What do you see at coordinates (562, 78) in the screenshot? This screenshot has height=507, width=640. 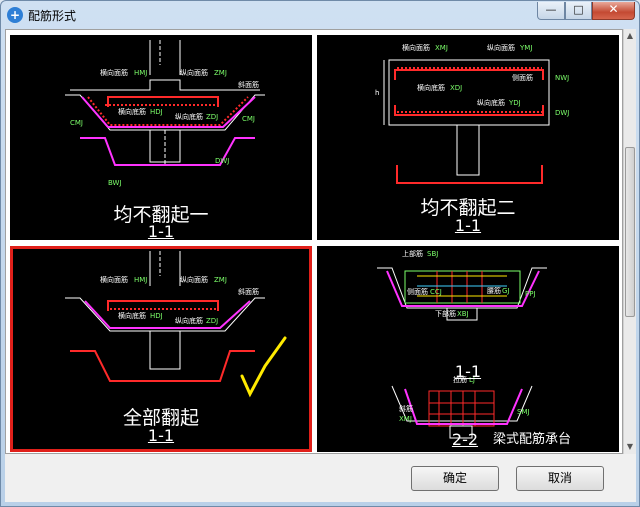 I see `svg-text: NWJ` at bounding box center [562, 78].